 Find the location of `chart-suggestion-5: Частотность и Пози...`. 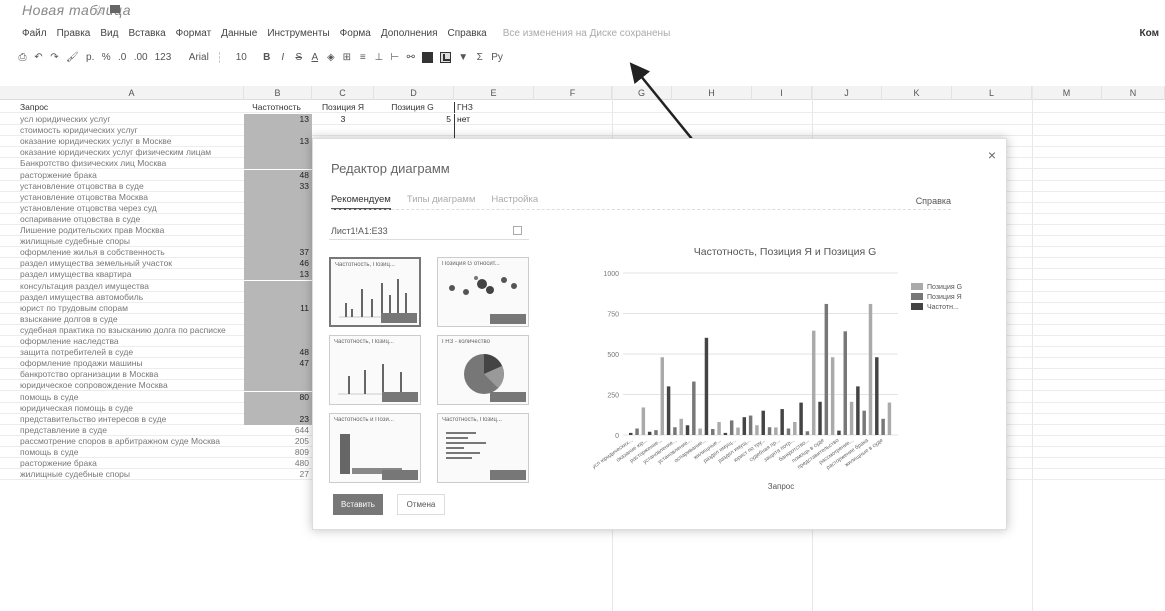

chart-suggestion-5: Частотность и Пози... is located at coordinates (375, 448).